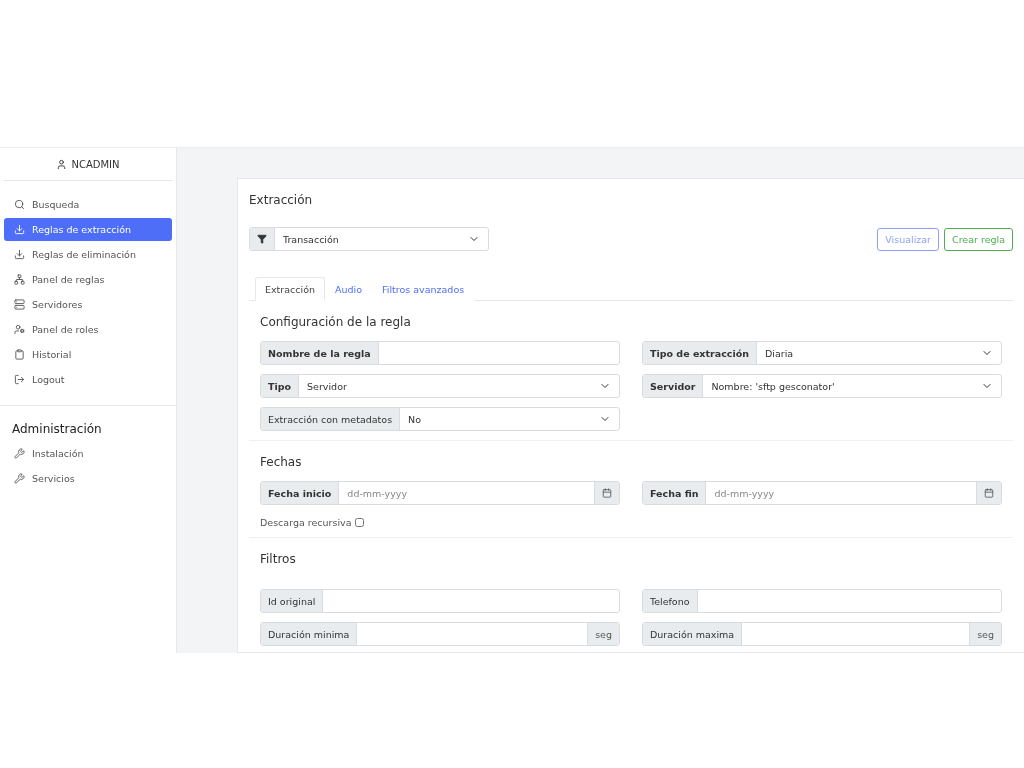 This screenshot has height=768, width=1024. Describe the element at coordinates (281, 462) in the screenshot. I see `section-heading: Fechas` at that location.